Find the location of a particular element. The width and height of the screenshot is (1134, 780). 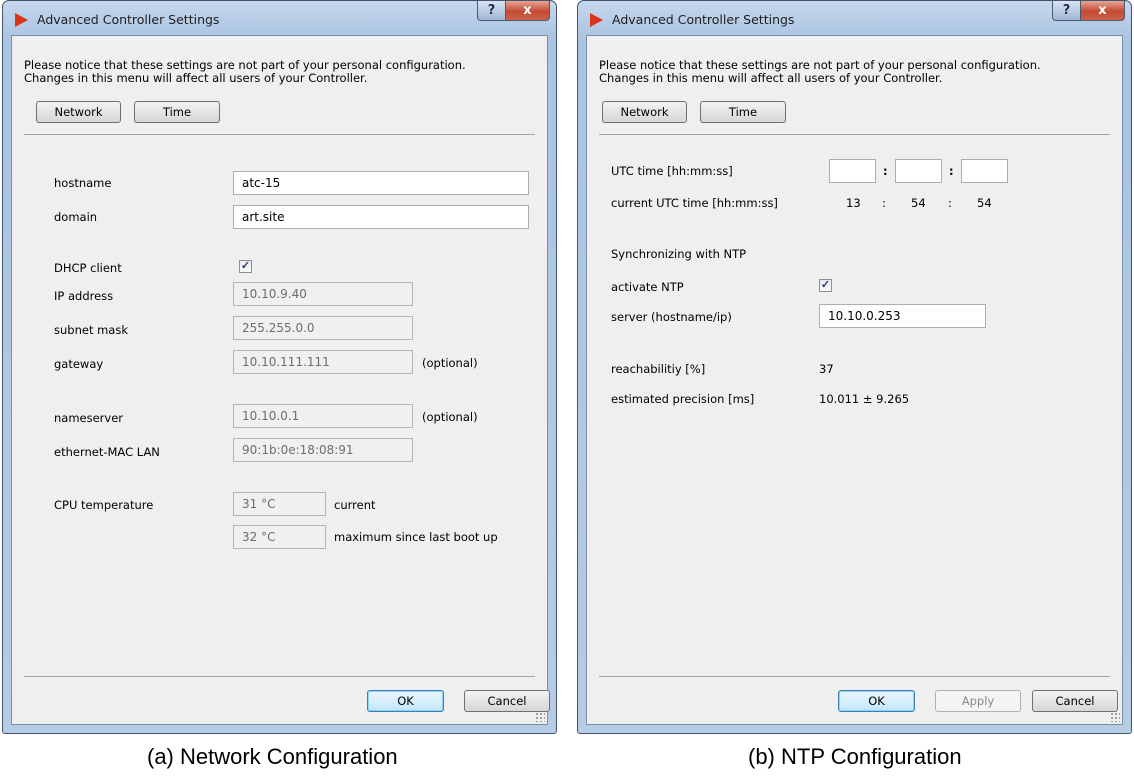

cpu-temperature-label: CPU temperature is located at coordinates (104, 505).